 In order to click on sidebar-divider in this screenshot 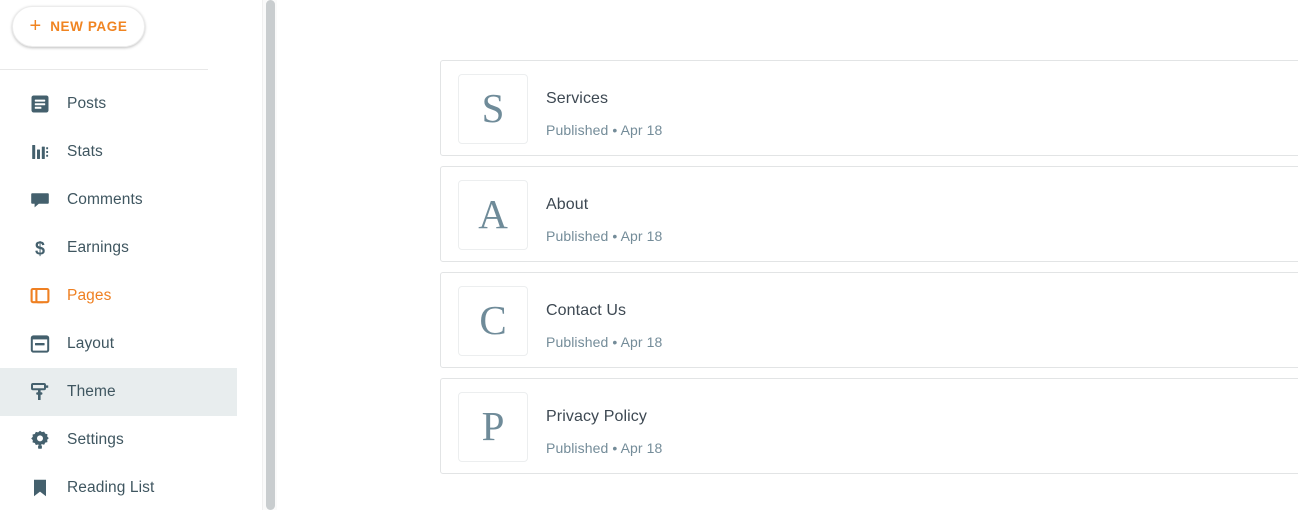, I will do `click(104, 69)`.